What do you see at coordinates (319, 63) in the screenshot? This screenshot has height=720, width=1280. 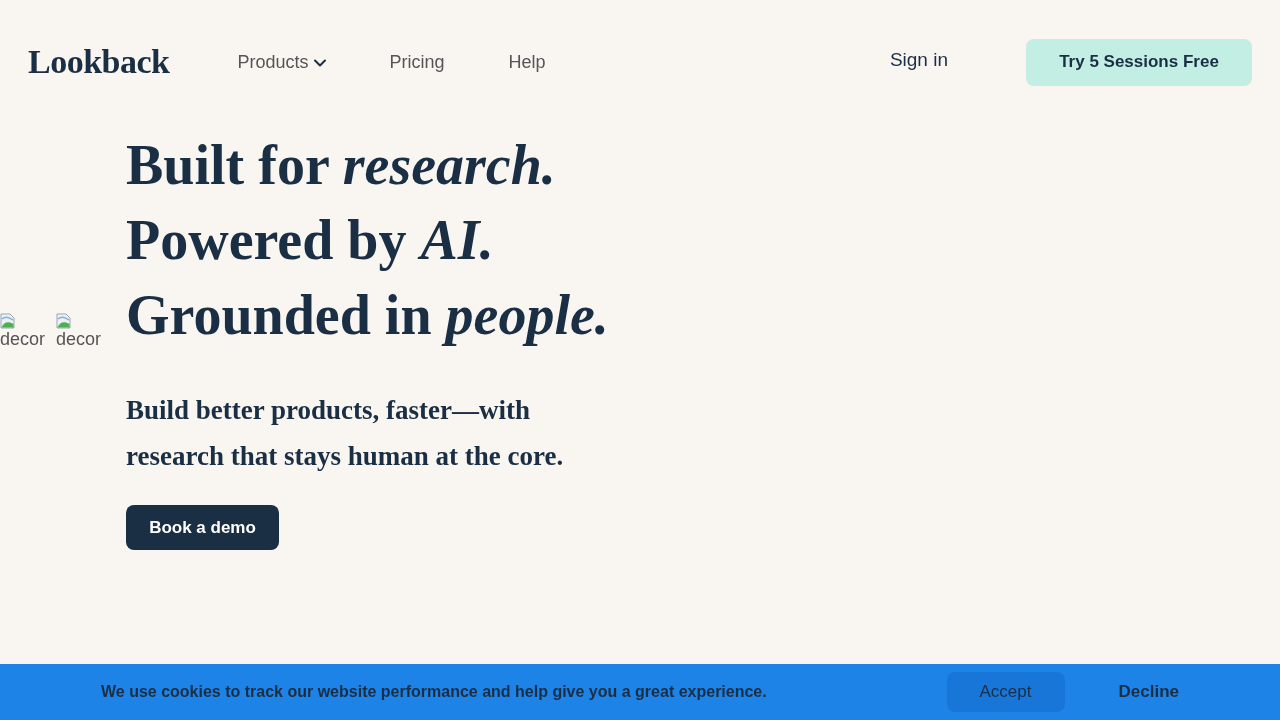 I see `chevron-down-icon` at bounding box center [319, 63].